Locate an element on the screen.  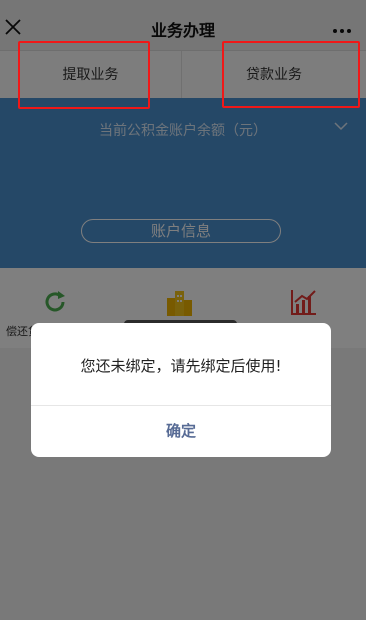
dialog-message: 您还未绑定，请先绑定后使用! is located at coordinates (181, 366).